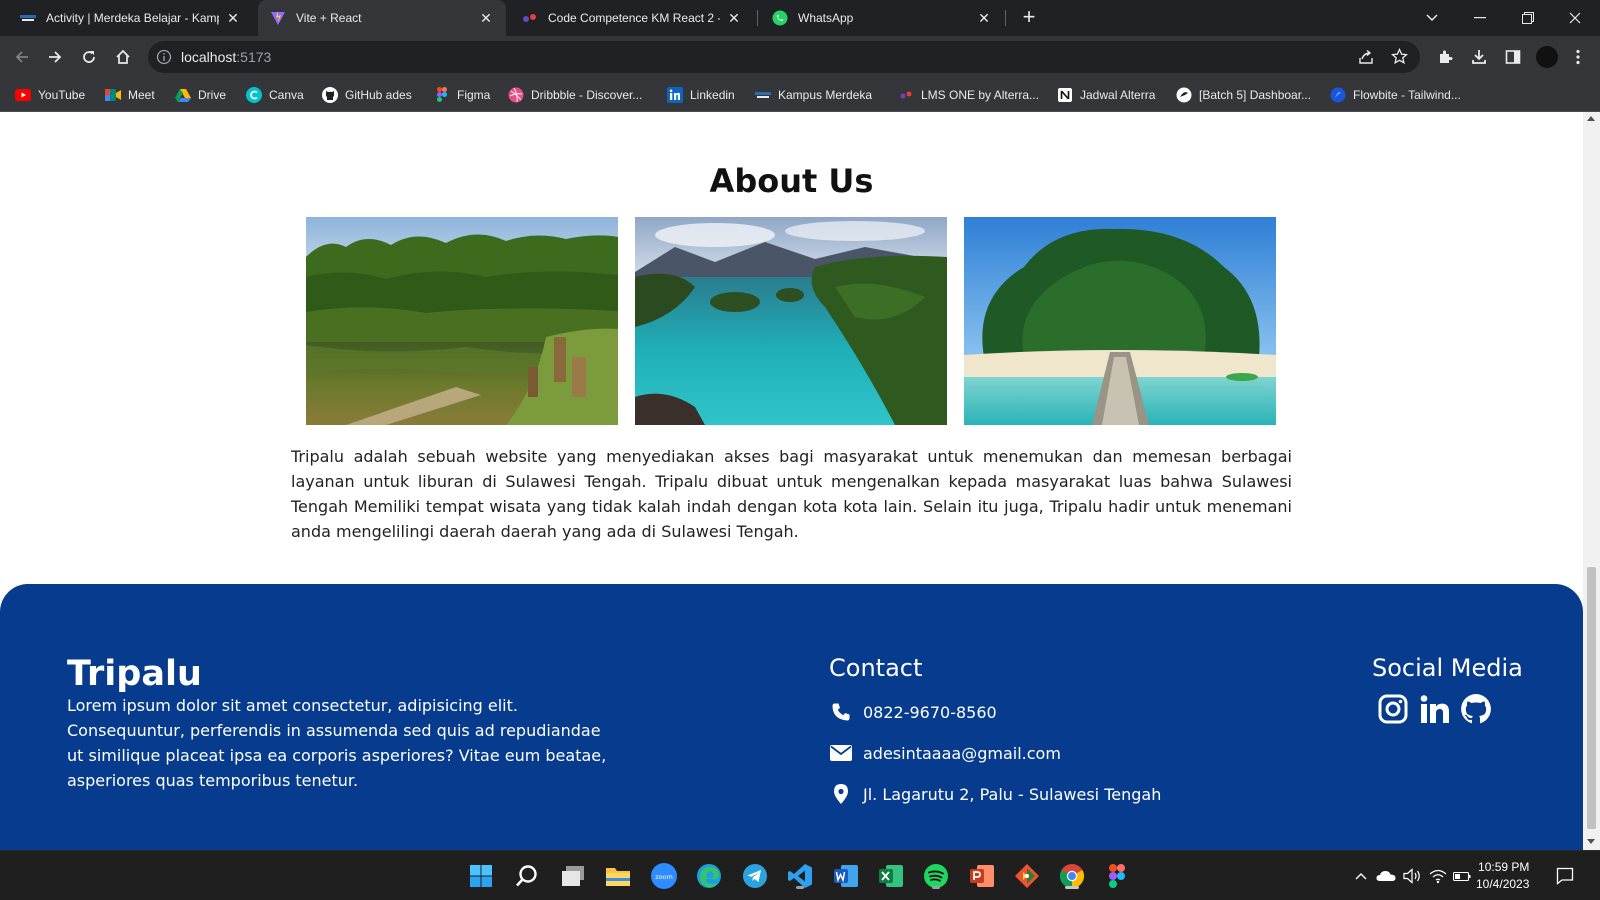  What do you see at coordinates (62, 95) in the screenshot?
I see `bookmark-label: YouTube` at bounding box center [62, 95].